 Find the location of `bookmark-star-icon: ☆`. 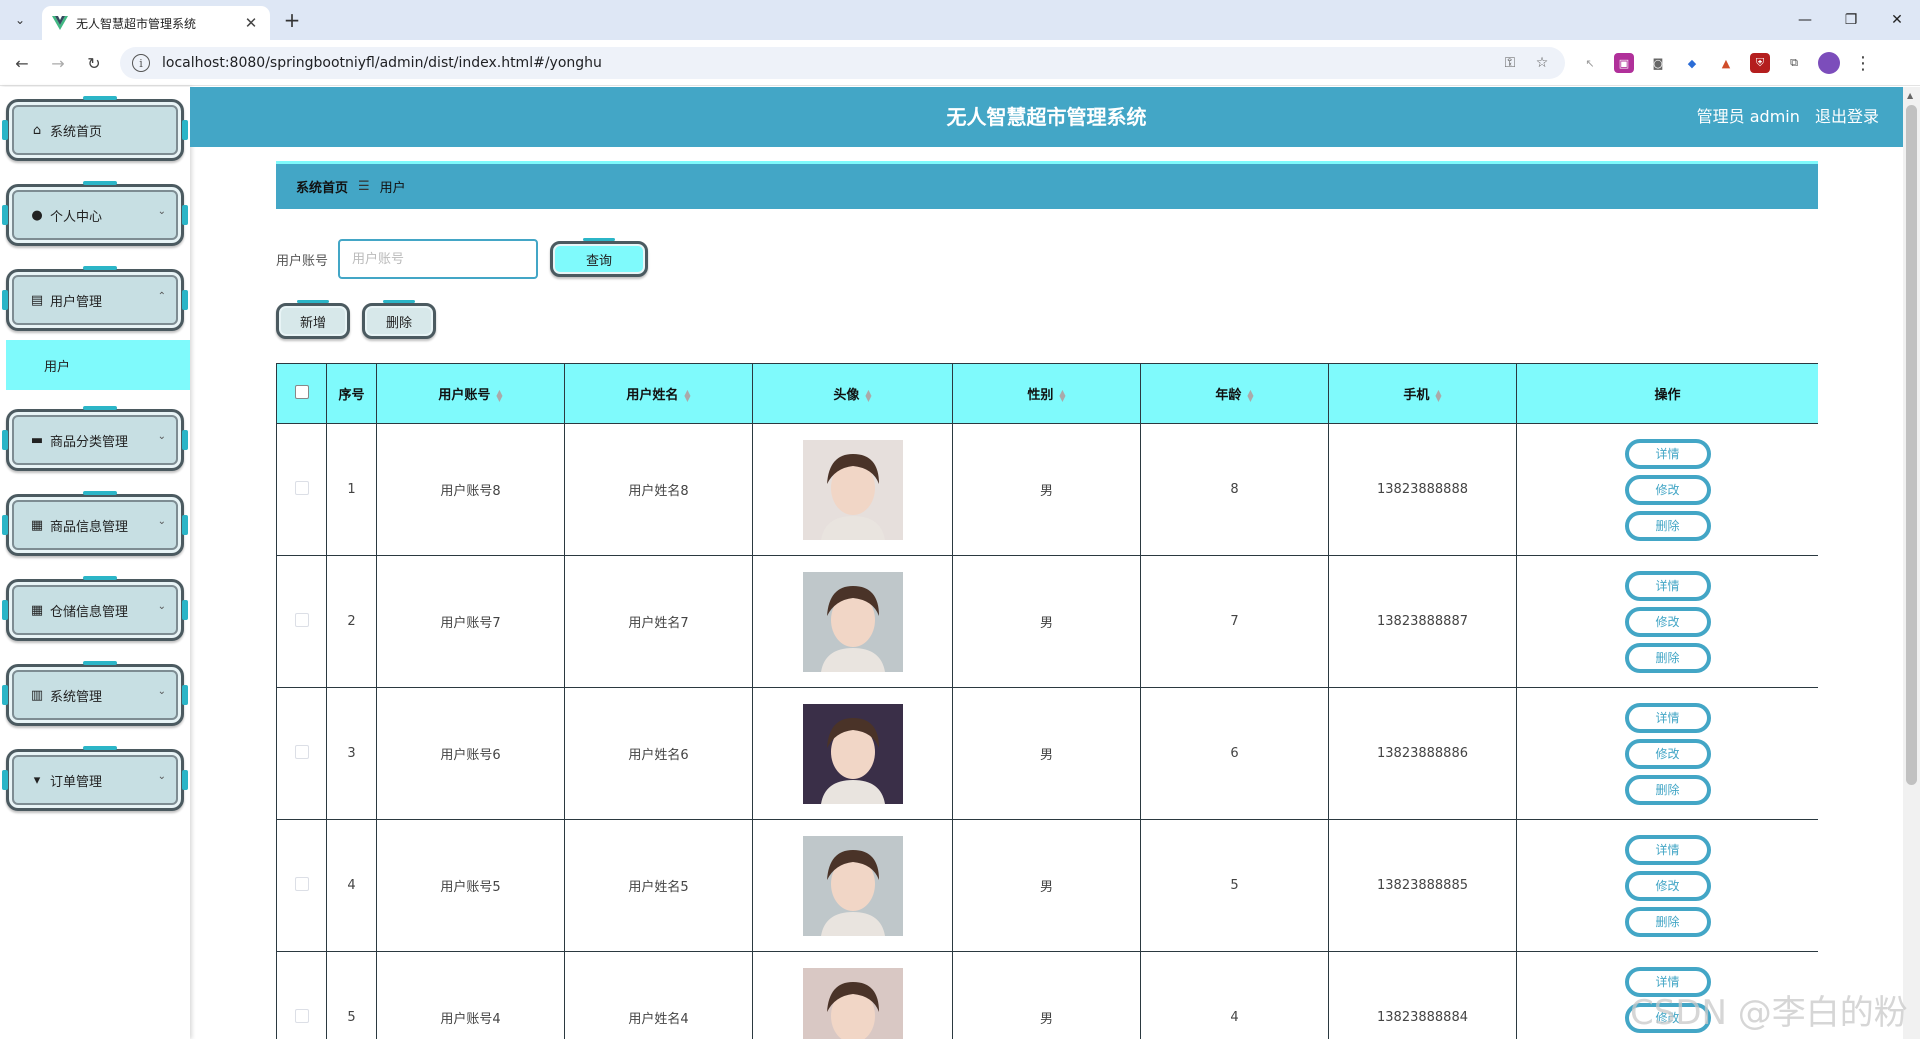

bookmark-star-icon: ☆ is located at coordinates (1542, 63).